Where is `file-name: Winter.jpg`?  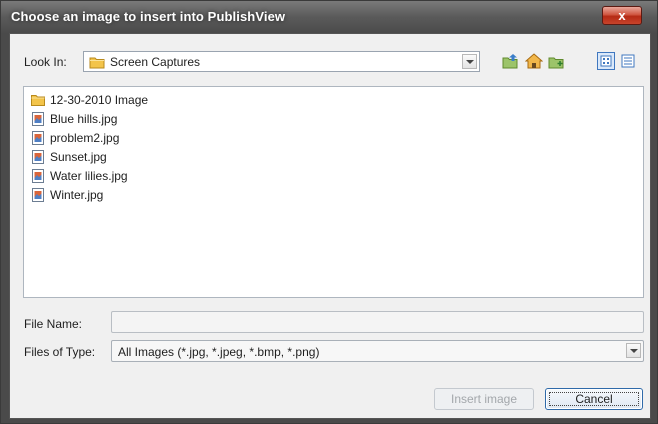 file-name: Winter.jpg is located at coordinates (77, 195).